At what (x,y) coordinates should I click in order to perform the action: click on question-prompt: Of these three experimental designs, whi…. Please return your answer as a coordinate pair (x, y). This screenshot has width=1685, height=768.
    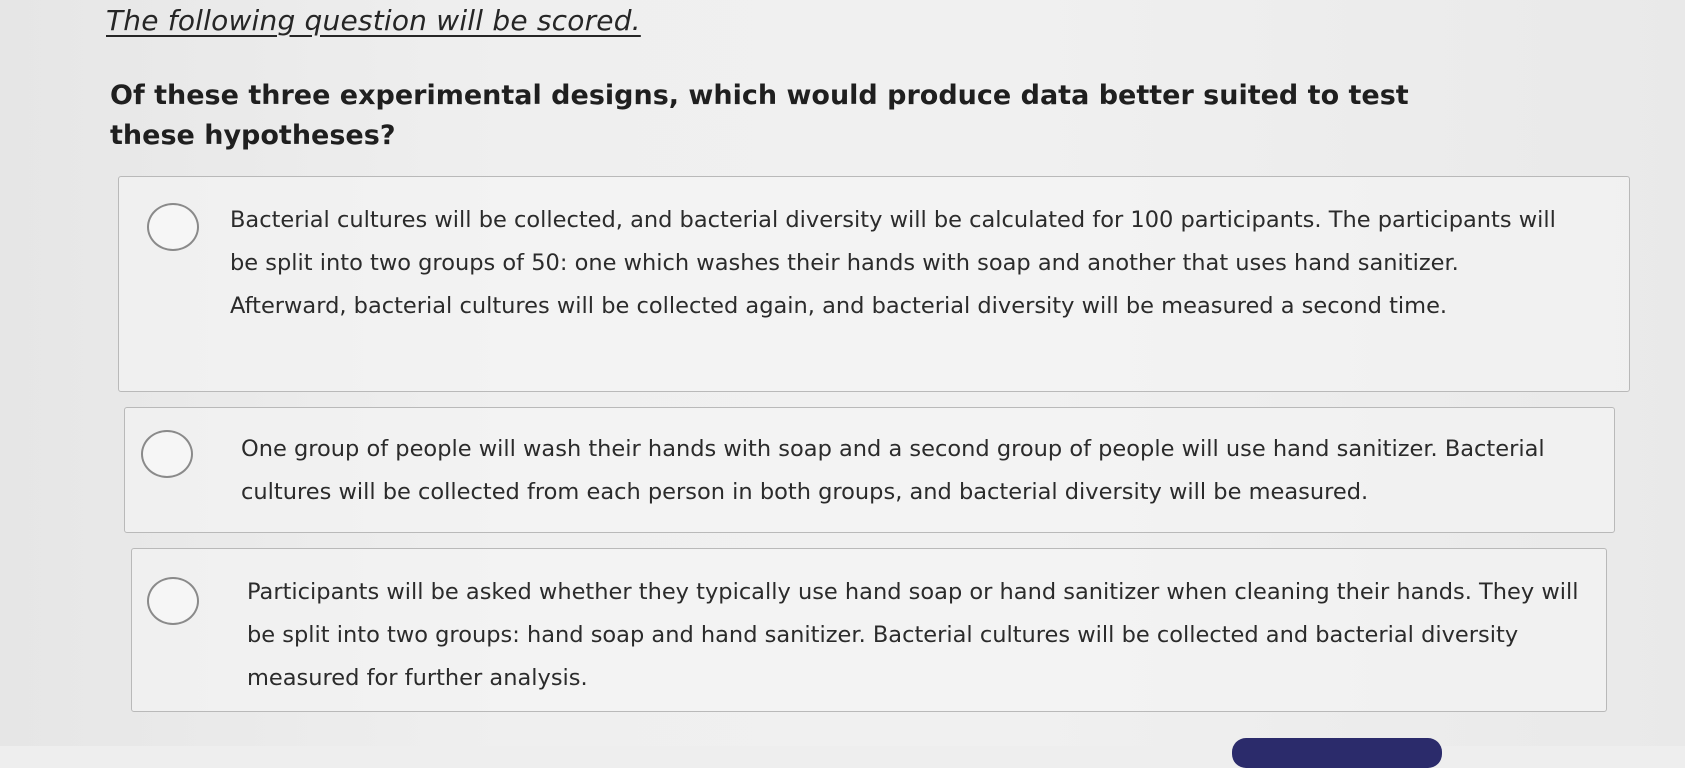
    Looking at the image, I should click on (759, 115).